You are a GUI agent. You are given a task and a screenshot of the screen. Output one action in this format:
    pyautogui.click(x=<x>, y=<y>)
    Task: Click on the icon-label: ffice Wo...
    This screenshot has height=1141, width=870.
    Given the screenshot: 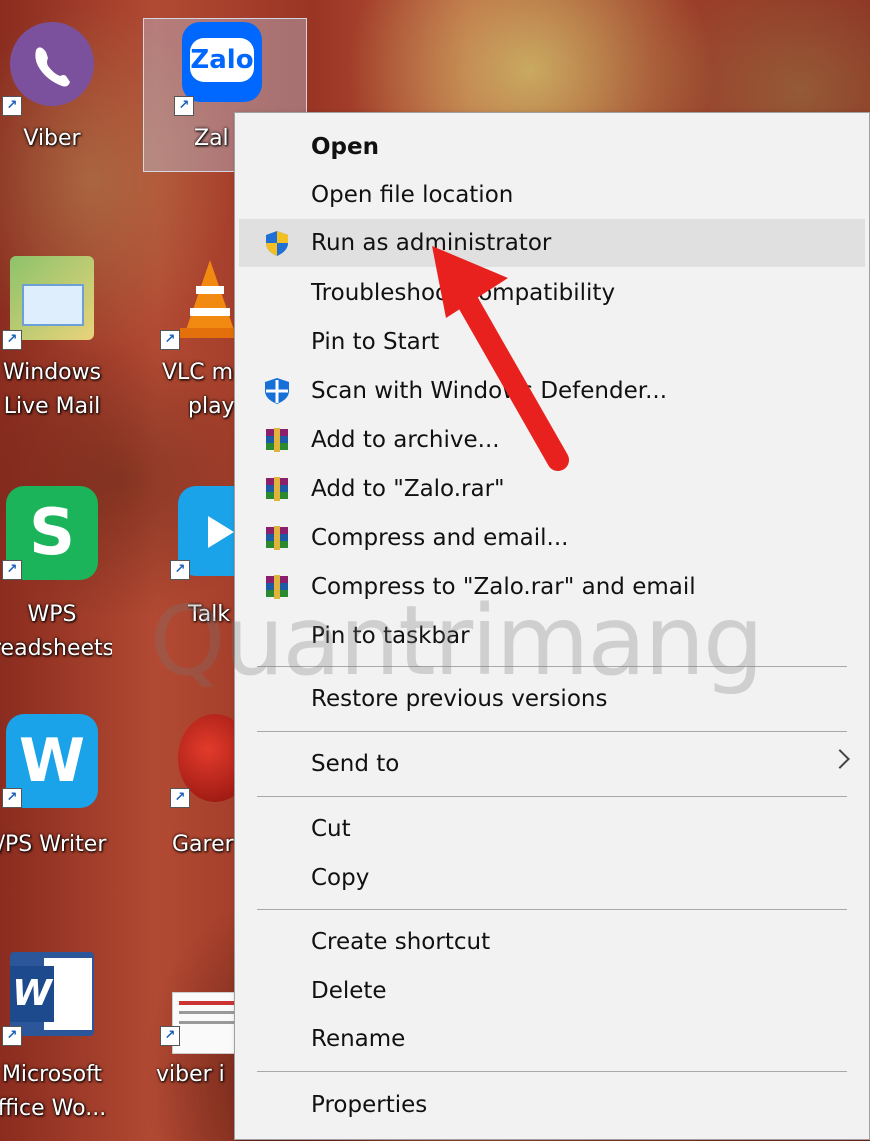 What is the action you would take?
    pyautogui.click(x=53, y=1108)
    